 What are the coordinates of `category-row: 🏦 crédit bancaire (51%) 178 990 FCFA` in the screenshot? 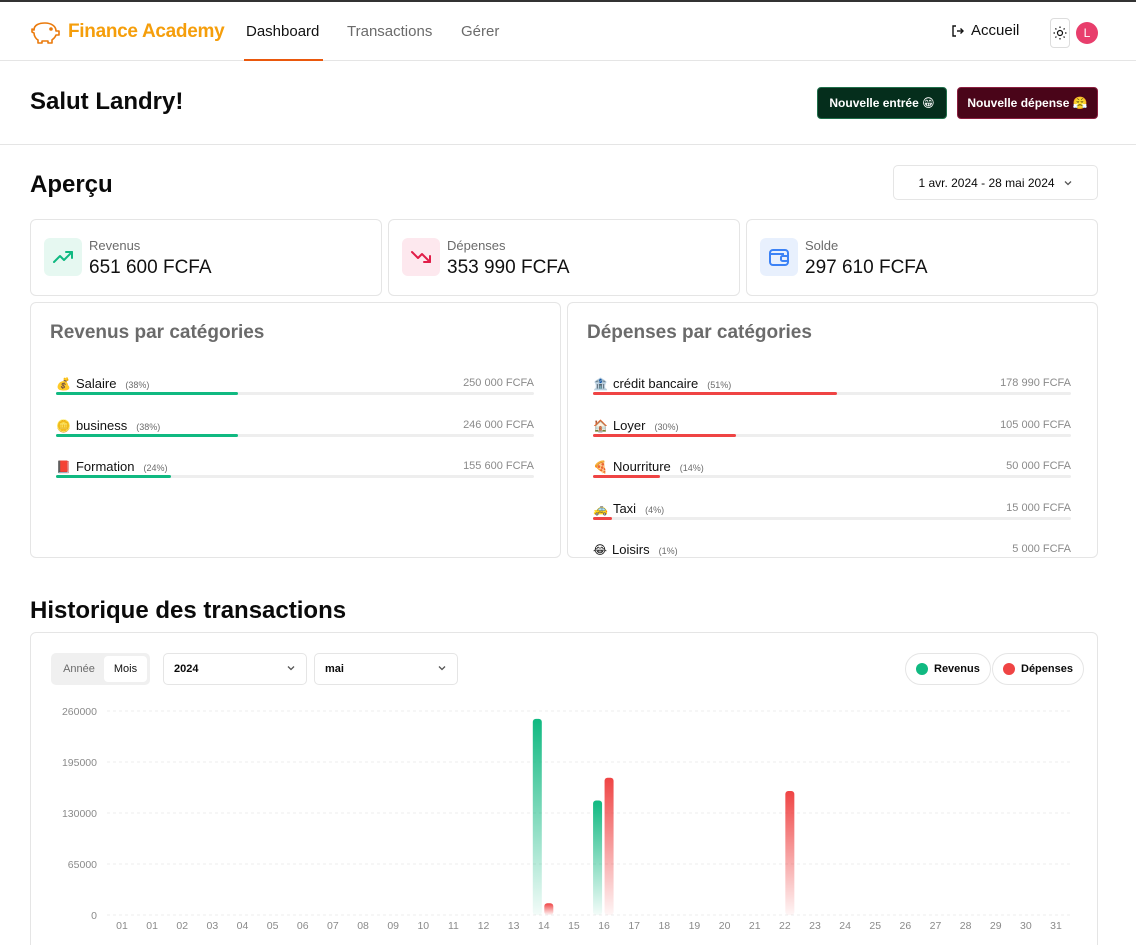 It's located at (832, 391).